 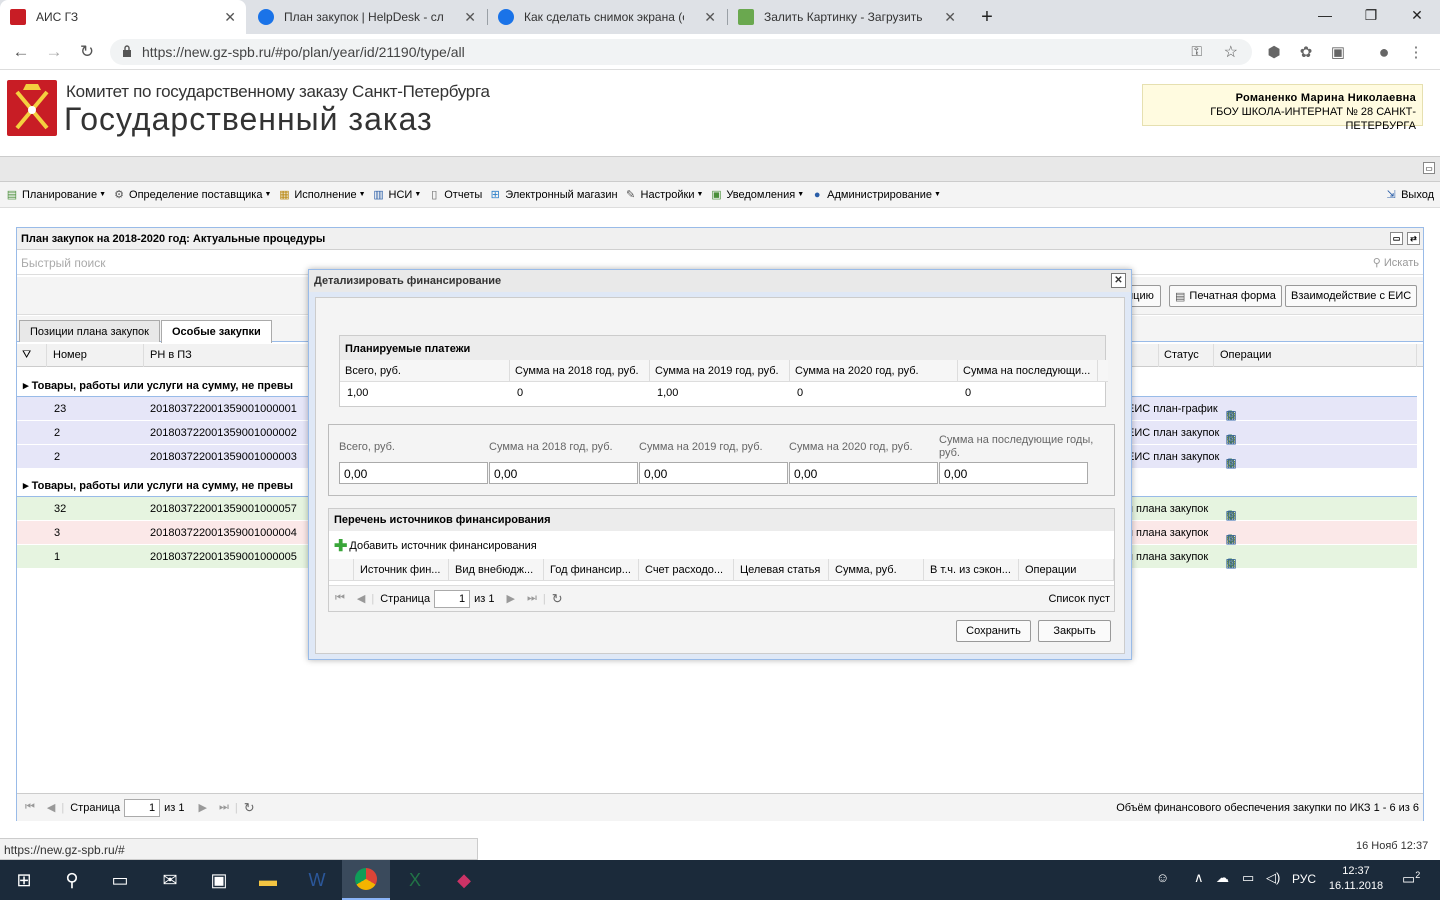 I want to click on filter-icon: ⛛, so click(x=32, y=355).